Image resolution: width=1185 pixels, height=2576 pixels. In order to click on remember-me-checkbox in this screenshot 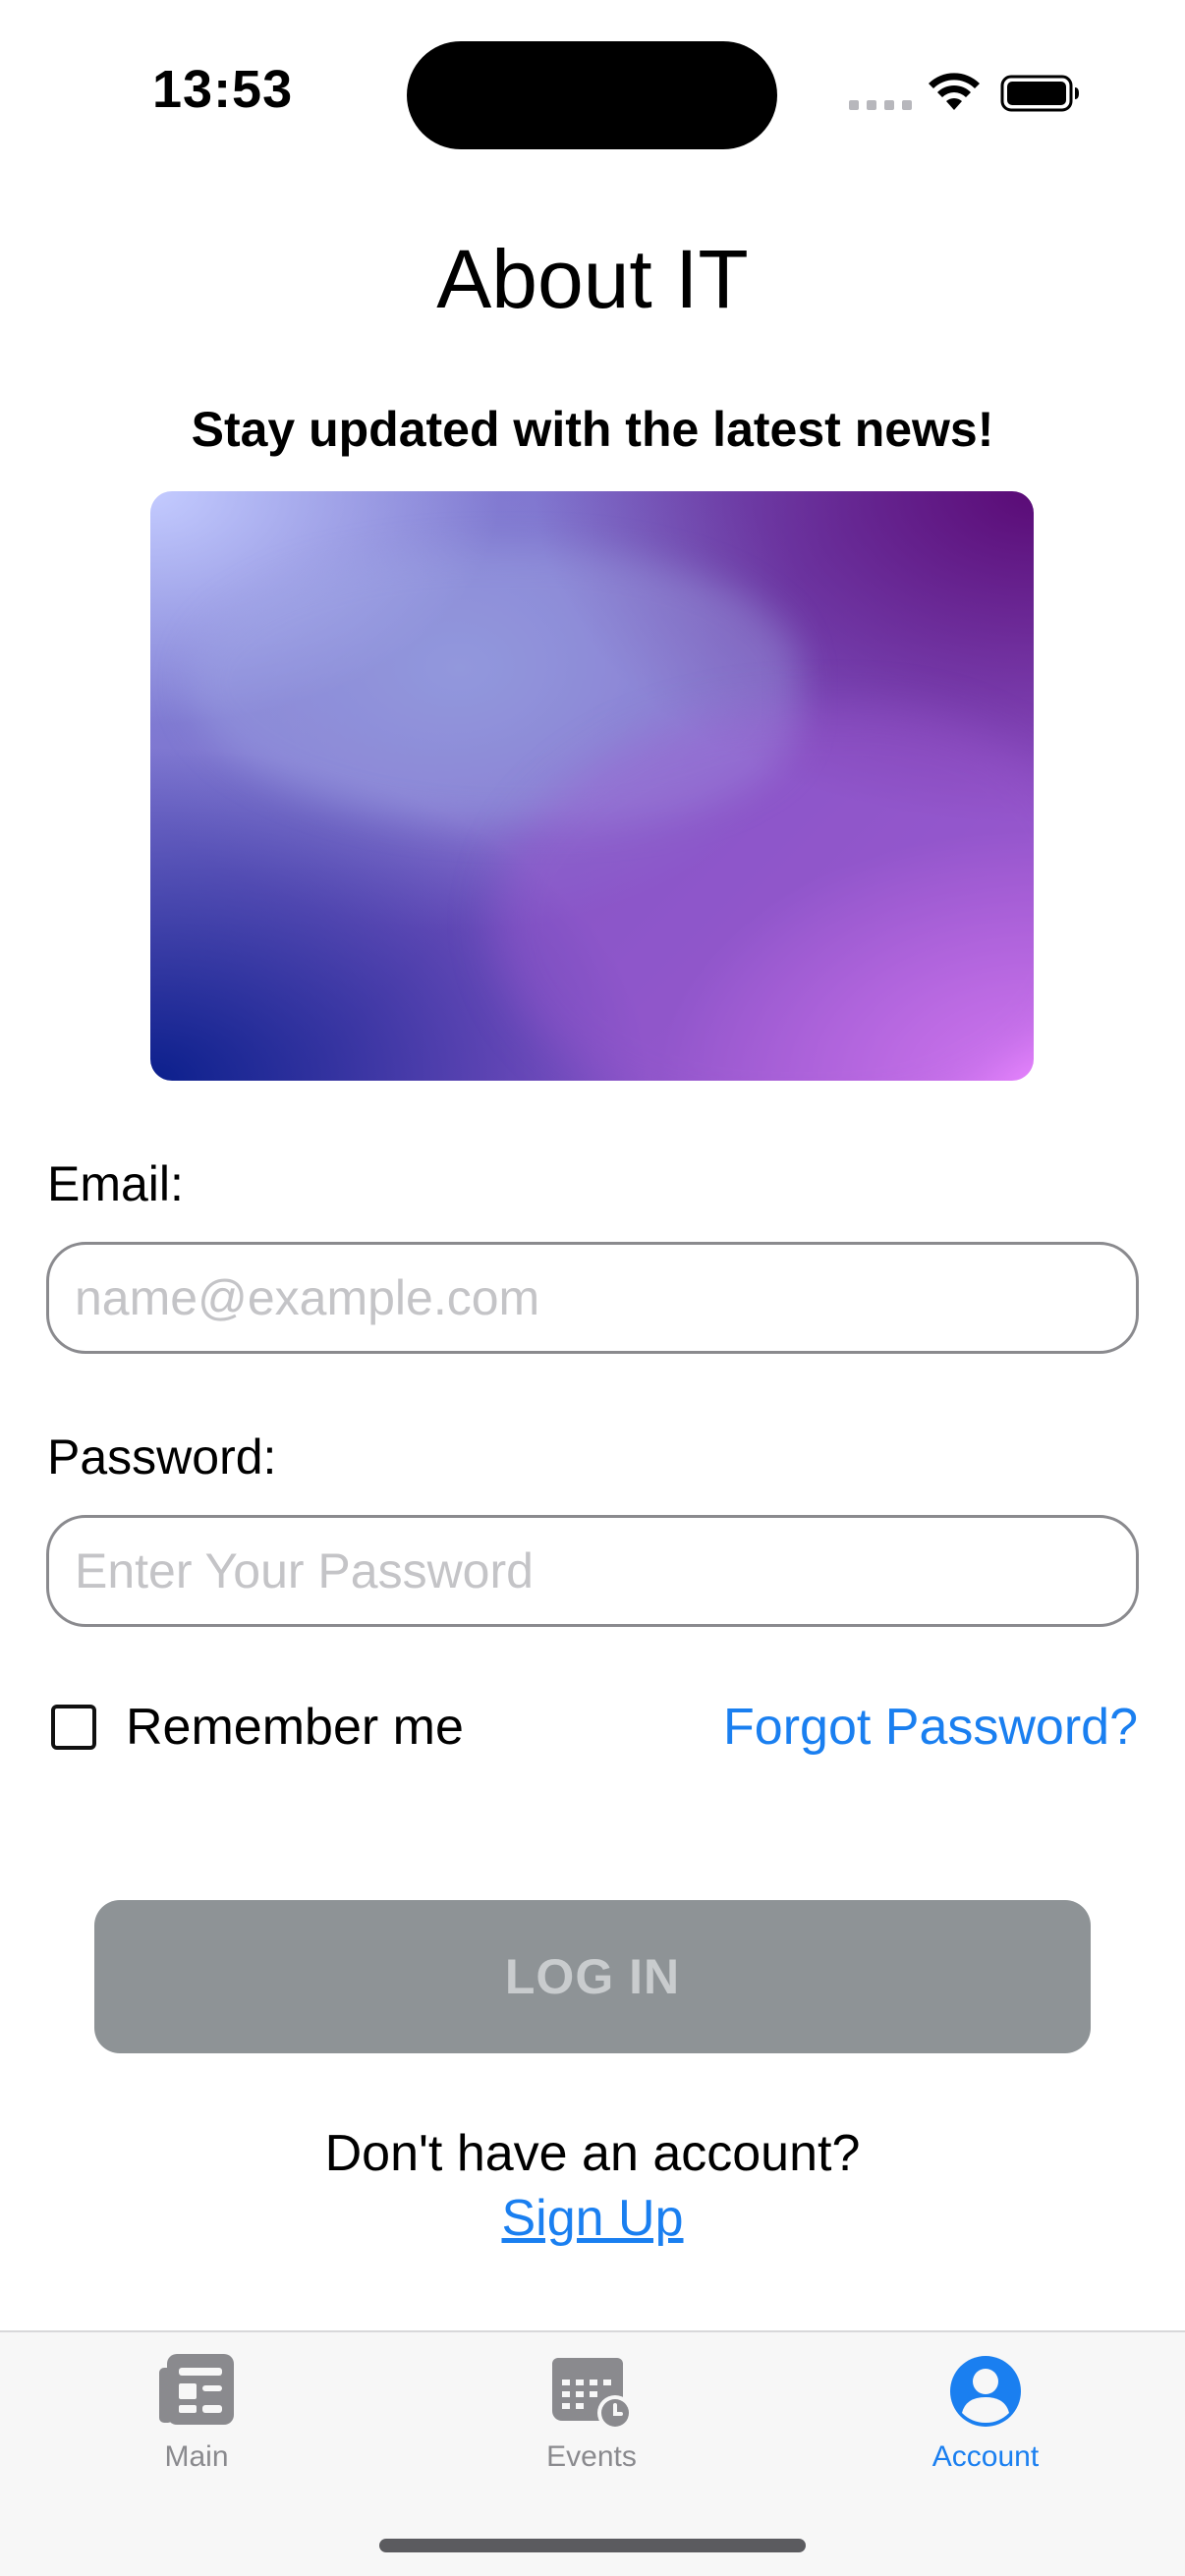, I will do `click(74, 1727)`.